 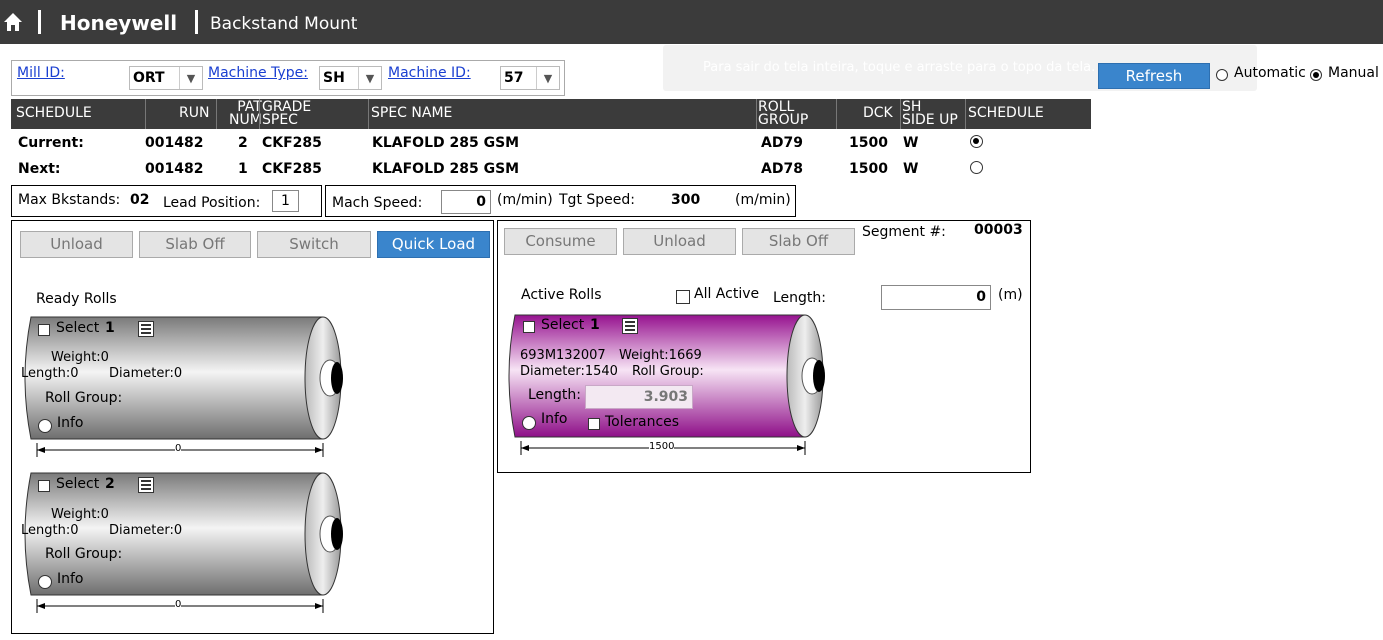 I want to click on machine-type-select: SH ▼, so click(x=350, y=78).